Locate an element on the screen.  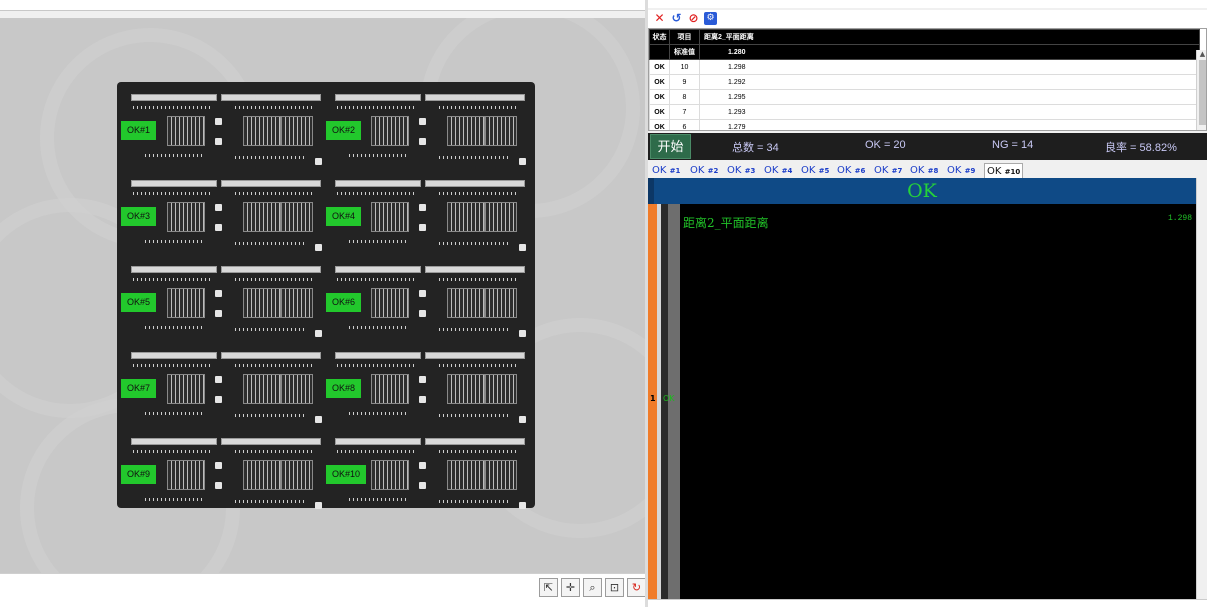
table-row: OK 8 1.295 is located at coordinates (924, 97).